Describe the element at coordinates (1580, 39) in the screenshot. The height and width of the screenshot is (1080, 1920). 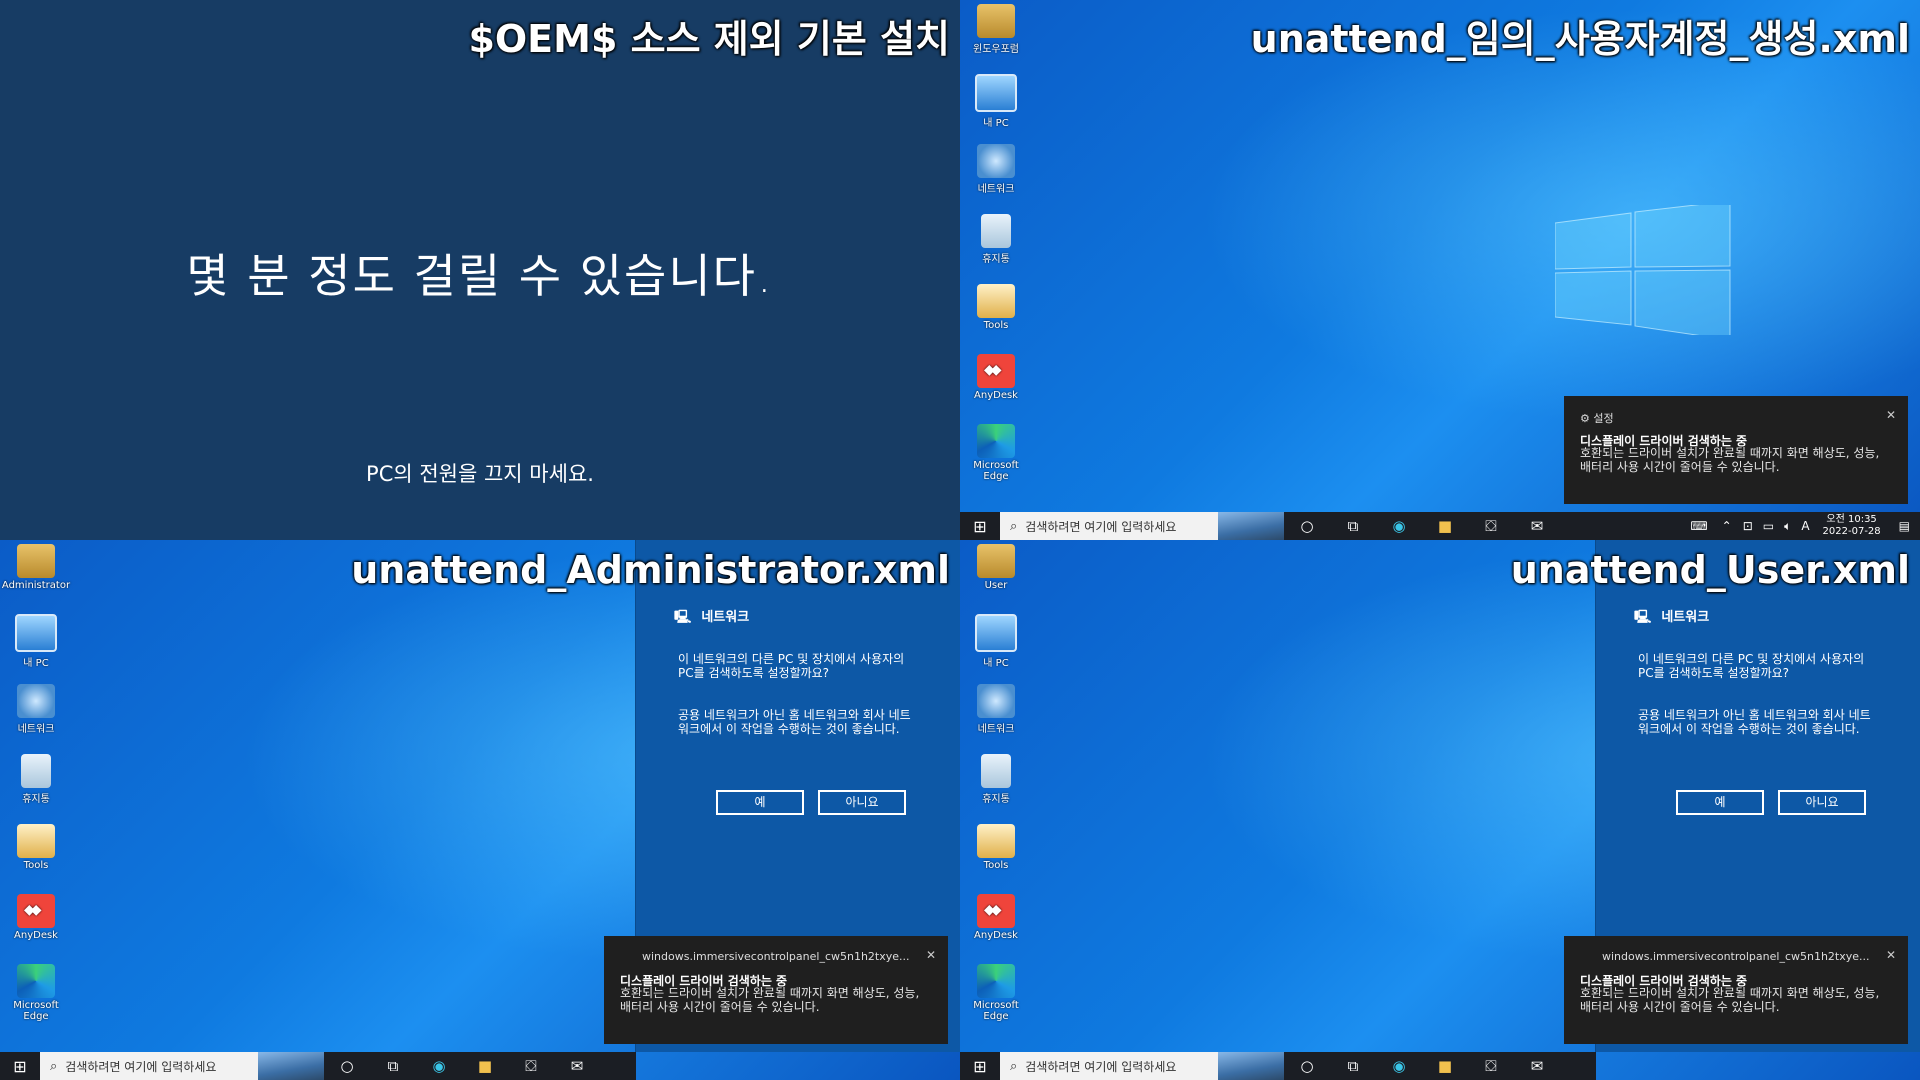
I see `overlay-caption: unattend_임의_사용자계정_생성.xml` at that location.